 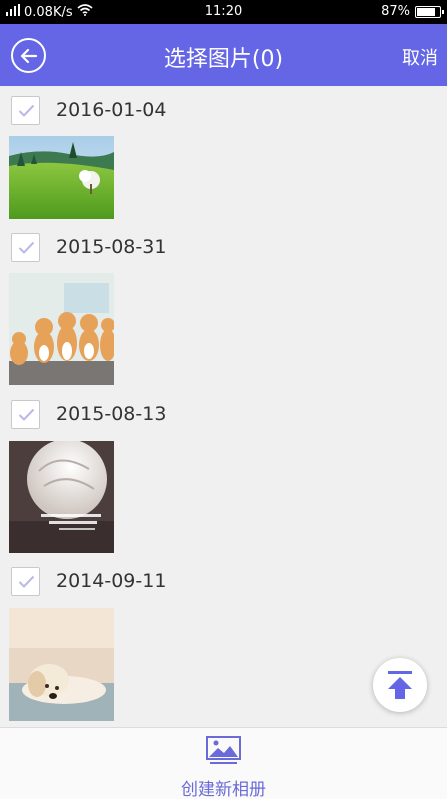 I want to click on status-bar: 0.08K/s 11:20 87%, so click(x=223, y=12).